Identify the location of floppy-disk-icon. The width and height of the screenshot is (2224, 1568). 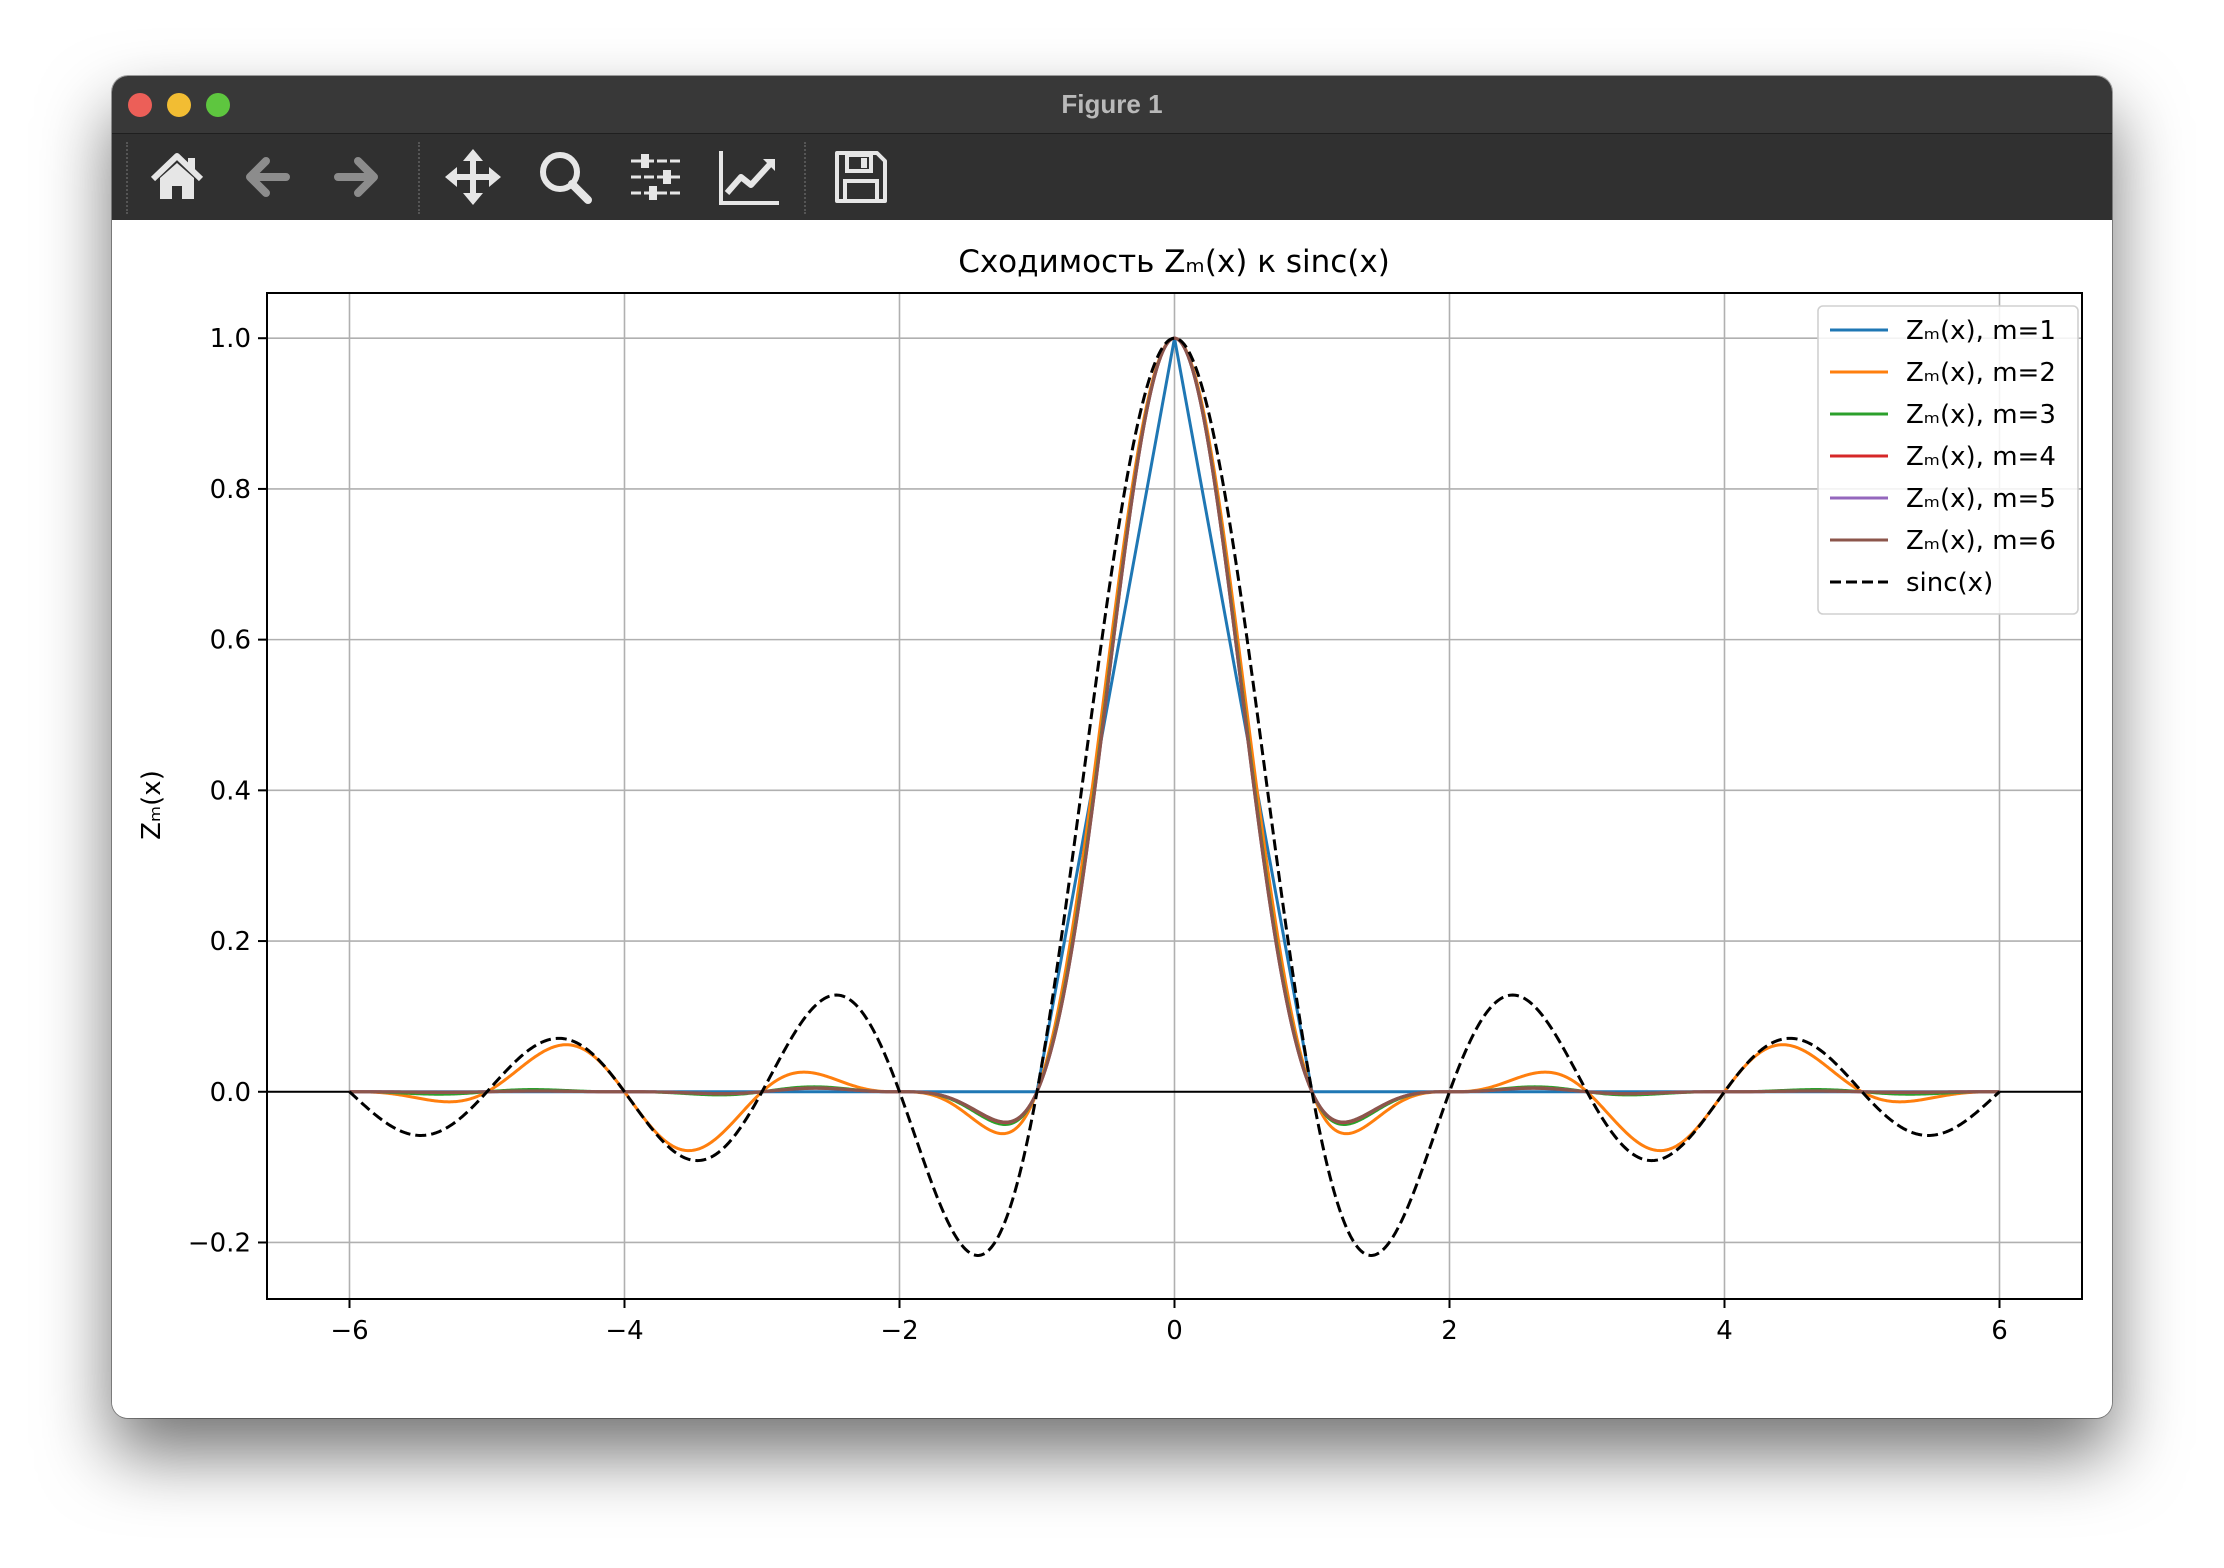
(861, 177).